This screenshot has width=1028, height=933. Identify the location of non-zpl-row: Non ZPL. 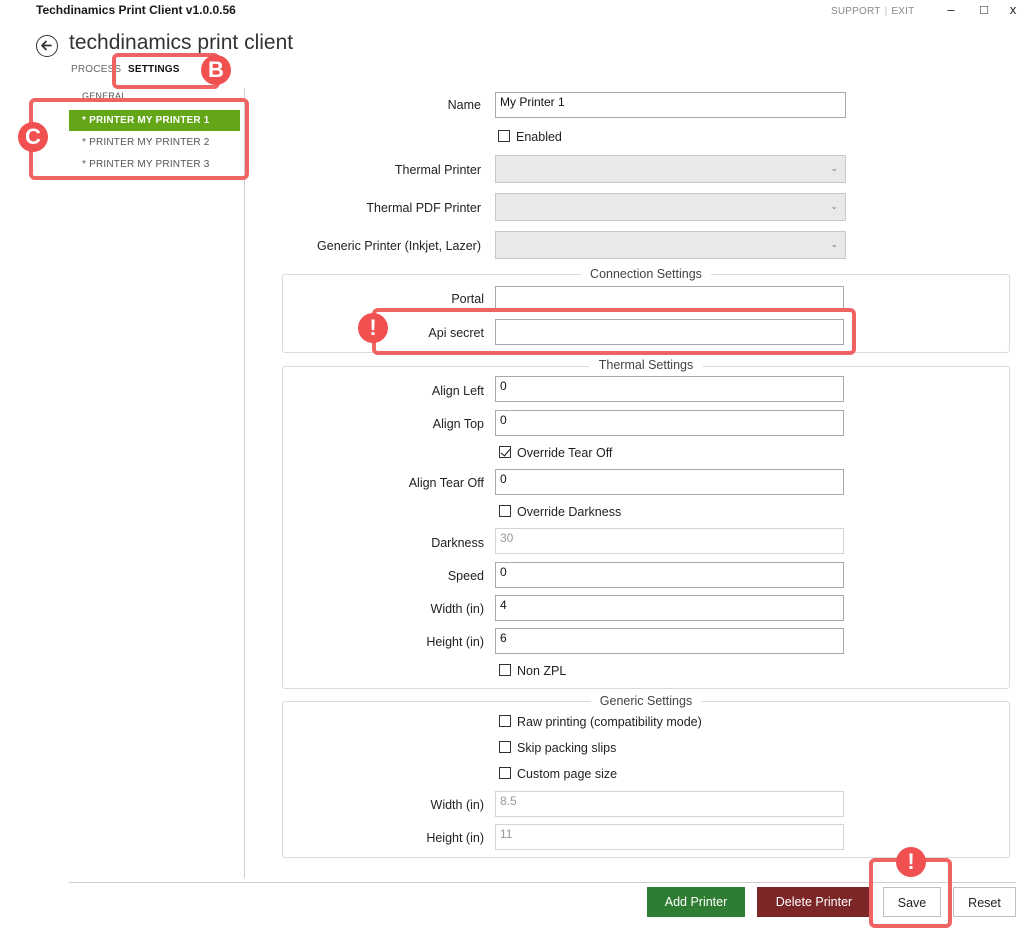
(532, 671).